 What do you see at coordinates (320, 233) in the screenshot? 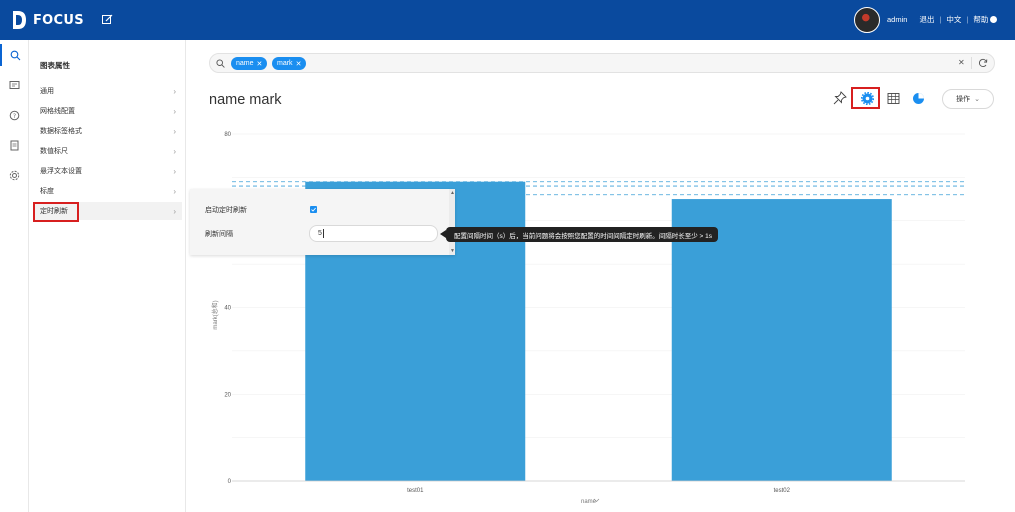
I see `interval-value: 5` at bounding box center [320, 233].